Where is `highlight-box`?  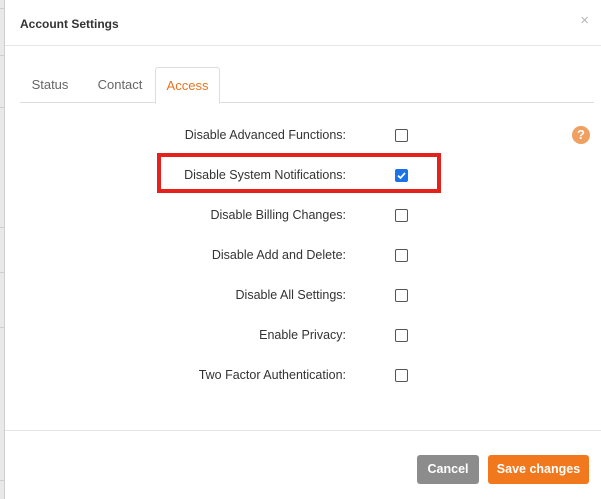
highlight-box is located at coordinates (299, 173).